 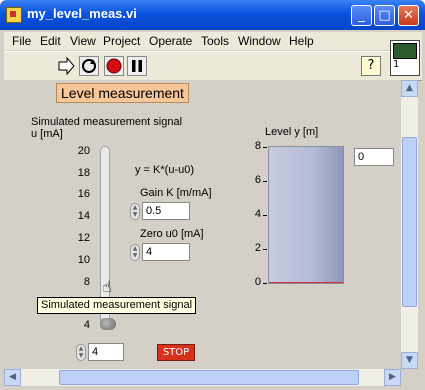 What do you see at coordinates (47, 134) in the screenshot?
I see `signal-label-line2: u [mA]` at bounding box center [47, 134].